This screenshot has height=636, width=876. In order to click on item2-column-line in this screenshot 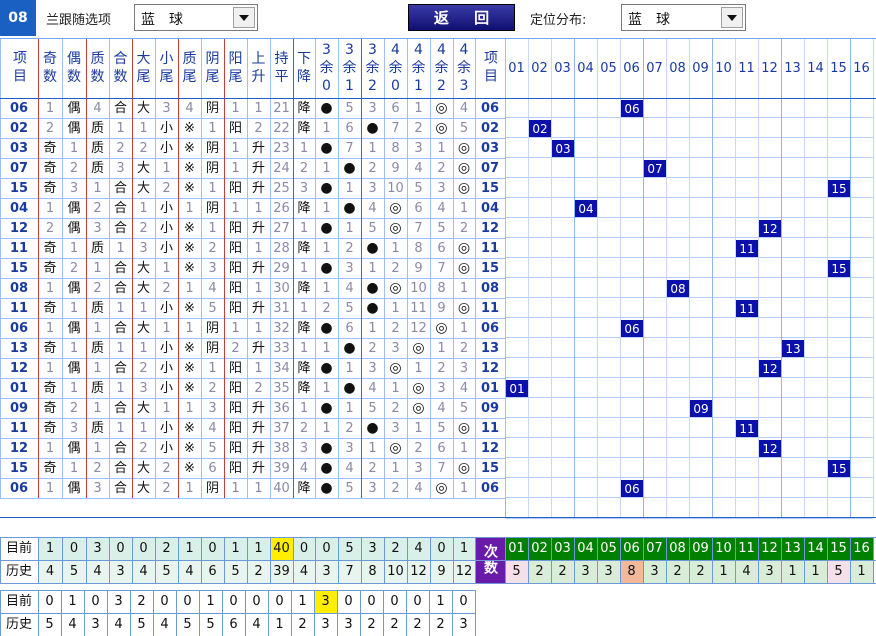, I will do `click(505, 268)`.